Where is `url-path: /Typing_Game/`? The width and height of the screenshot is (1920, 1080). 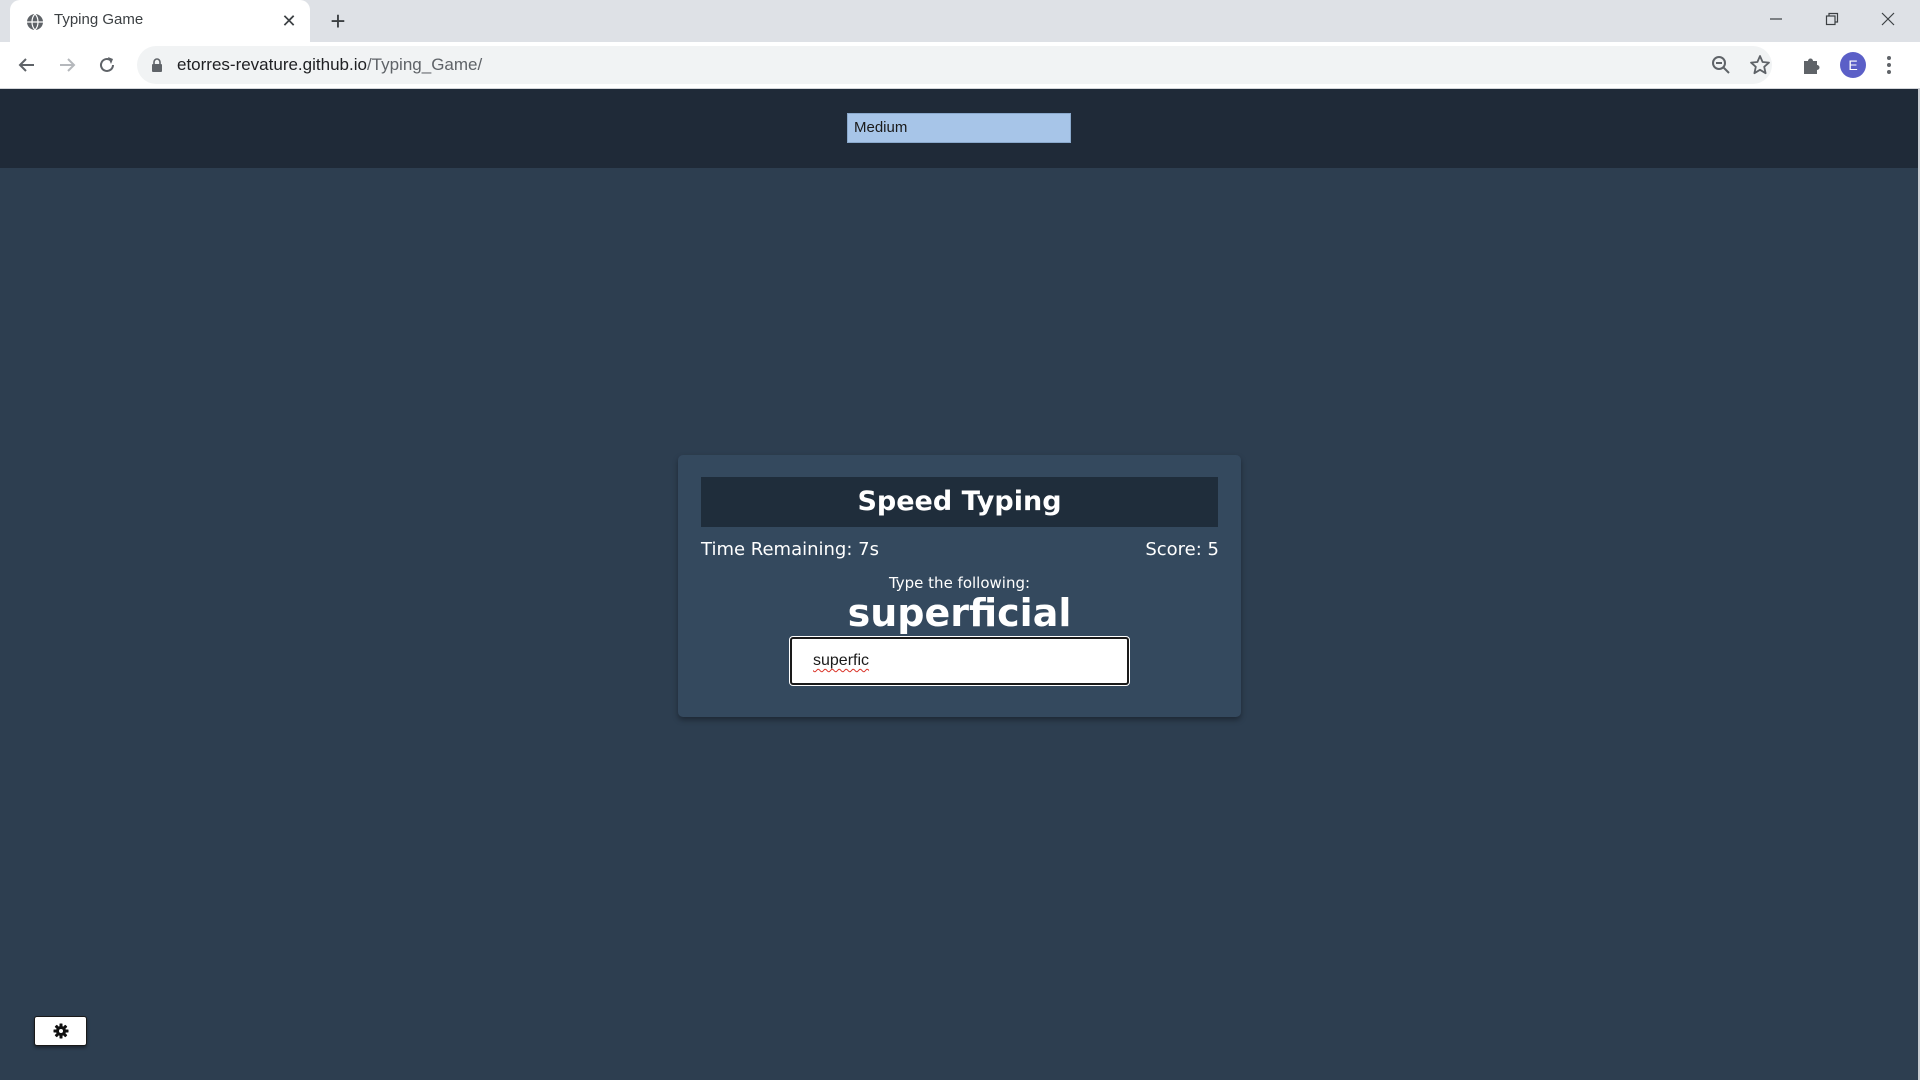 url-path: /Typing_Game/ is located at coordinates (424, 64).